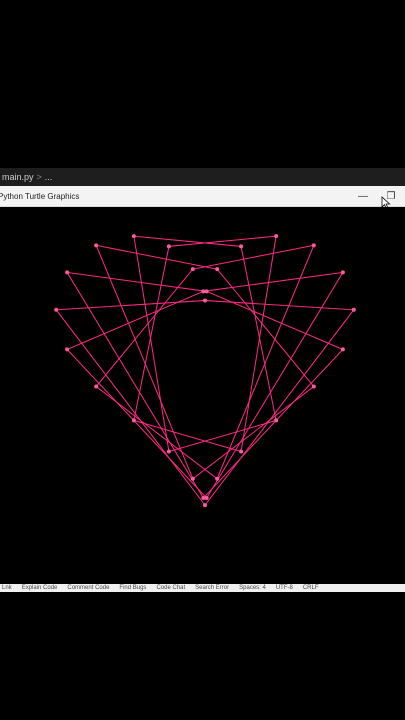 The height and width of the screenshot is (720, 405). What do you see at coordinates (212, 588) in the screenshot?
I see `status-item: Search Error` at bounding box center [212, 588].